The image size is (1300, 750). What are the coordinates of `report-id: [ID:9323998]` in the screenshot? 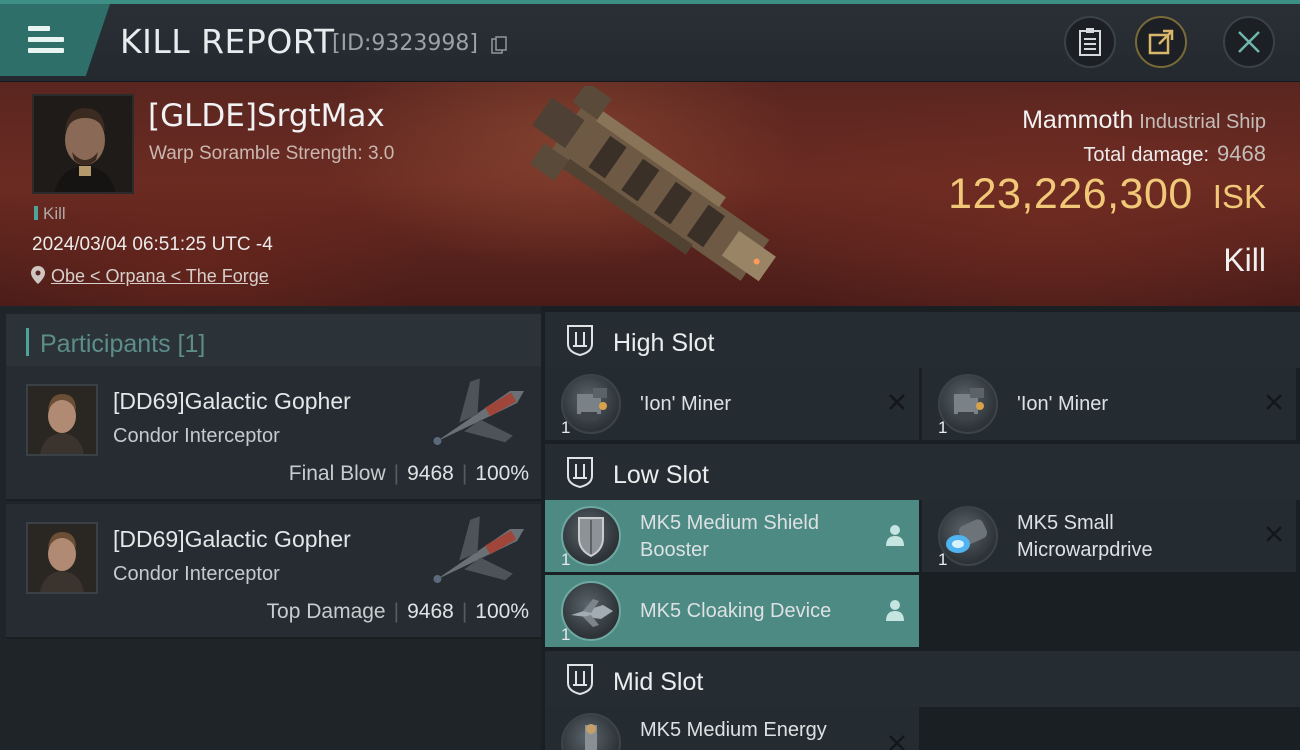 It's located at (405, 43).